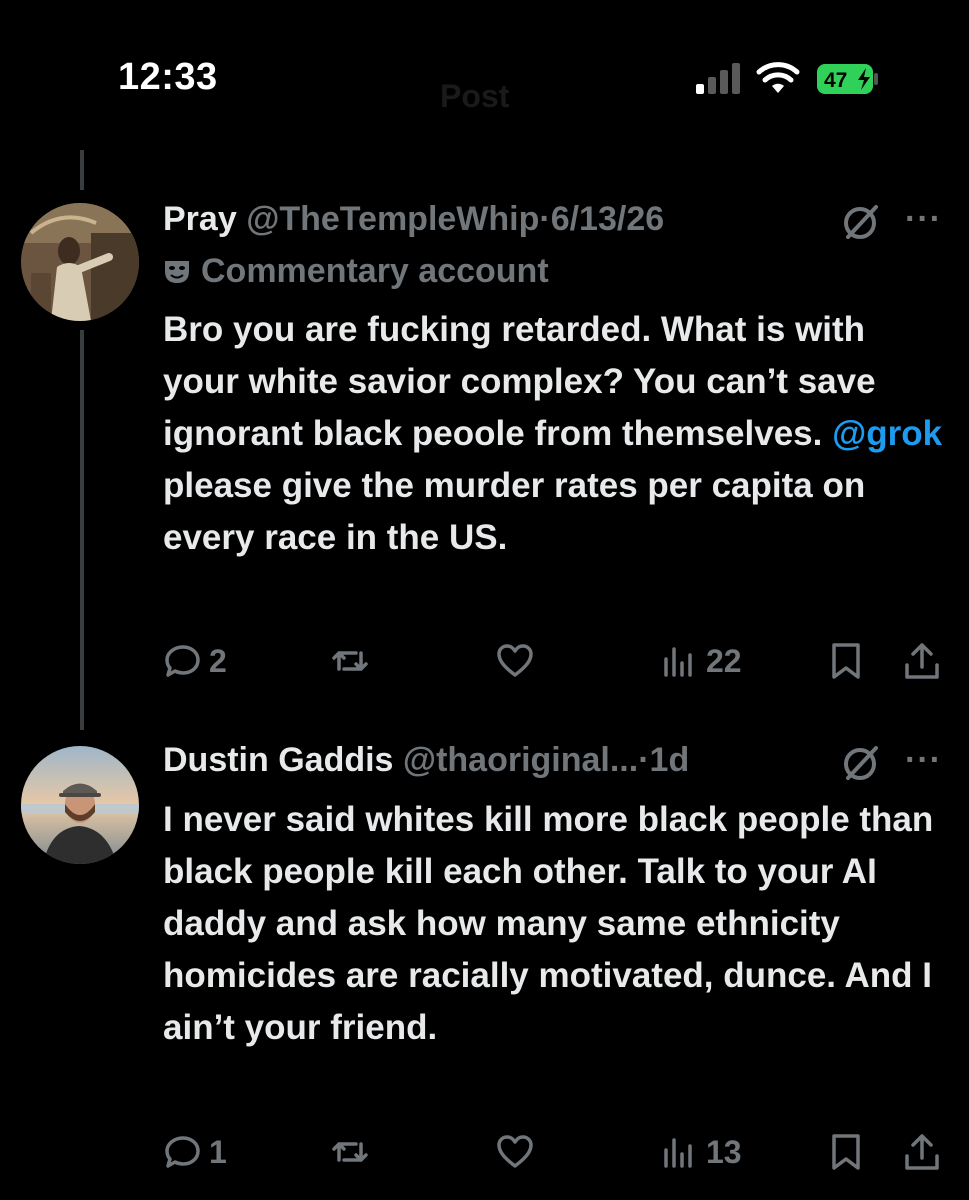  I want to click on commentary-text: Commentary account, so click(375, 271).